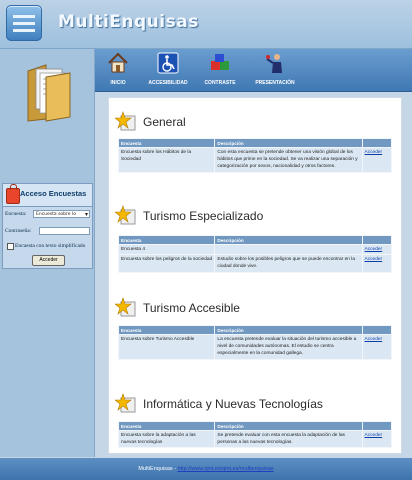  What do you see at coordinates (16, 214) in the screenshot?
I see `survey-label: Encuesta:` at bounding box center [16, 214].